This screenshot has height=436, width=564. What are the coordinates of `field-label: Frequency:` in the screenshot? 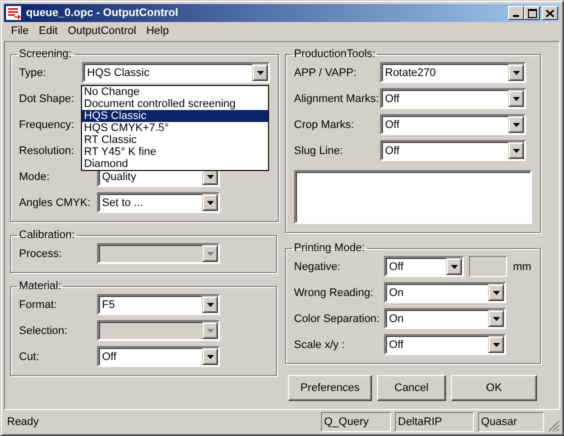 It's located at (46, 124).